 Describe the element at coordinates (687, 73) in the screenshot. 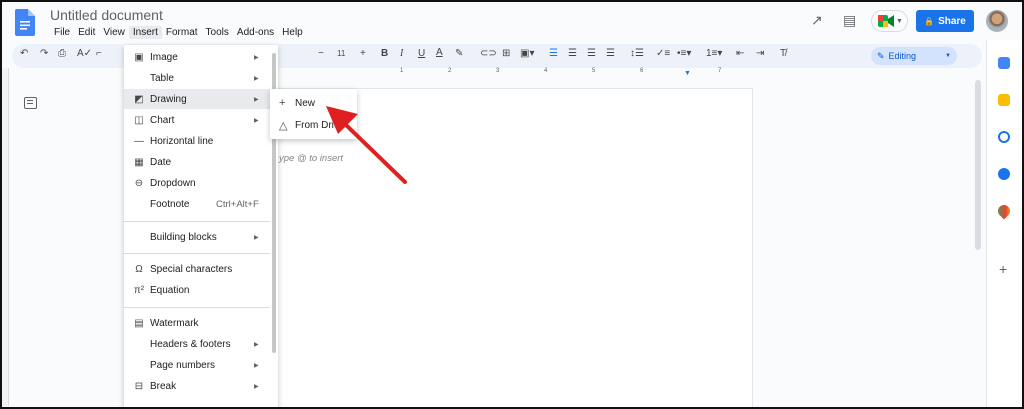

I see `right-indent-marker: ▼` at that location.